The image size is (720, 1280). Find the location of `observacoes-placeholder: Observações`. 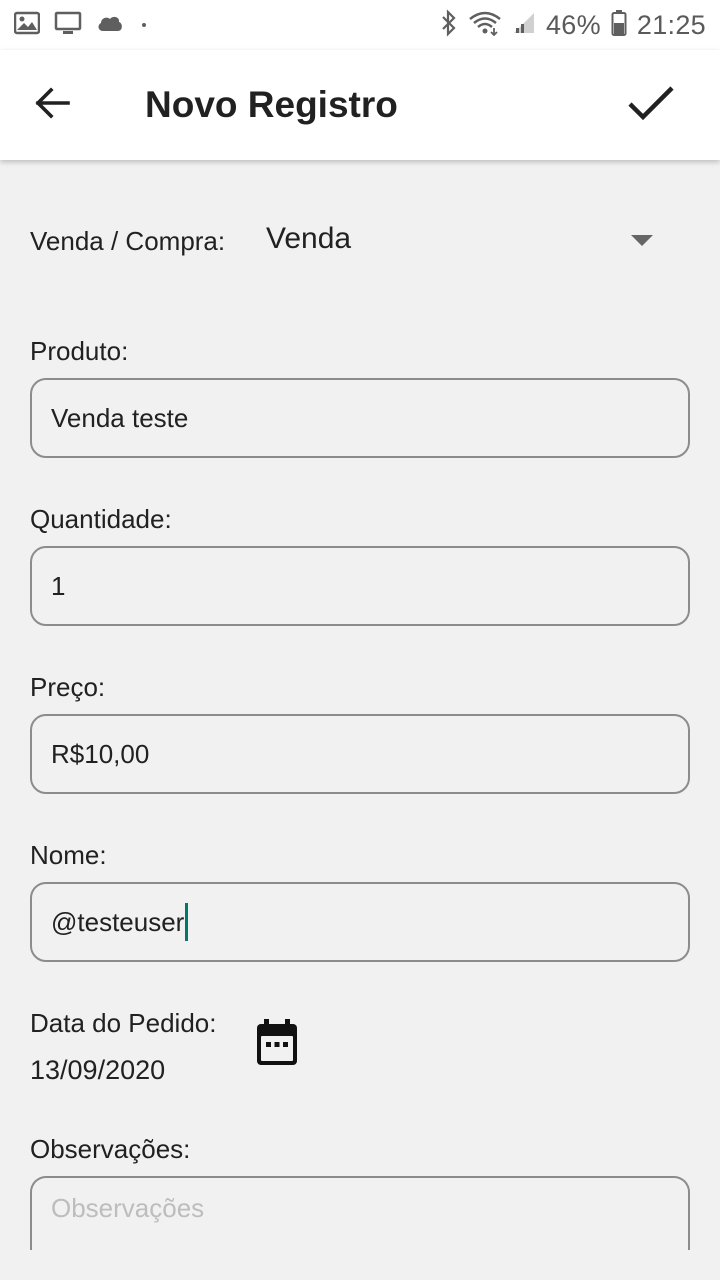

observacoes-placeholder: Observações is located at coordinates (128, 1208).